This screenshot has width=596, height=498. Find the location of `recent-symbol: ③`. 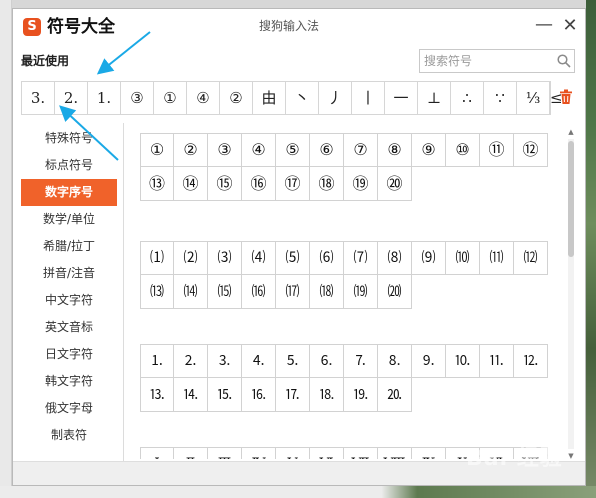

recent-symbol: ③ is located at coordinates (137, 98).